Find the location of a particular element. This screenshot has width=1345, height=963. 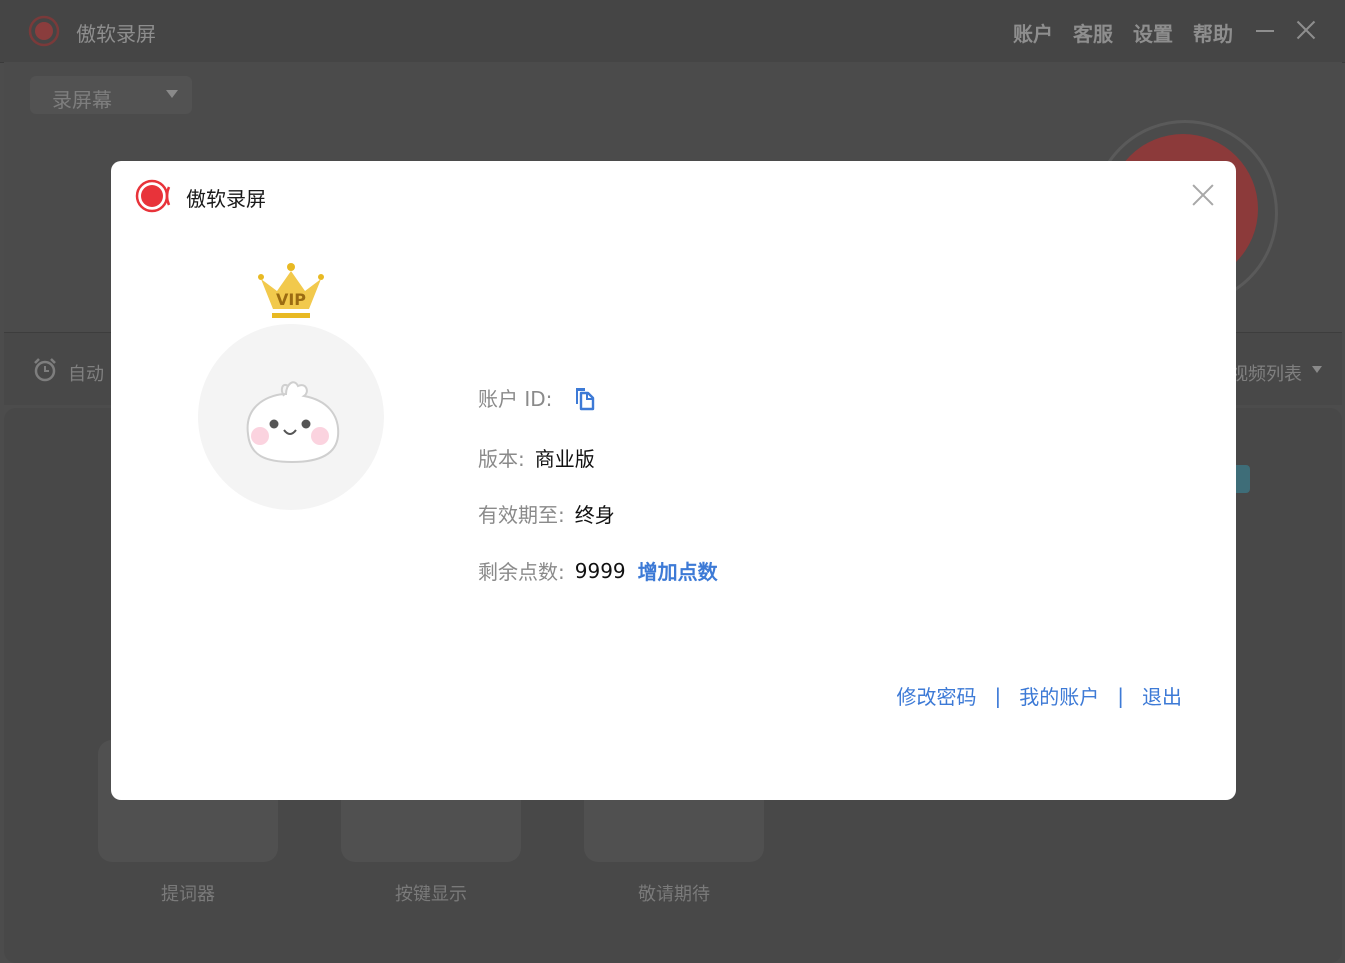

version-label: 版本: is located at coordinates (501, 459).